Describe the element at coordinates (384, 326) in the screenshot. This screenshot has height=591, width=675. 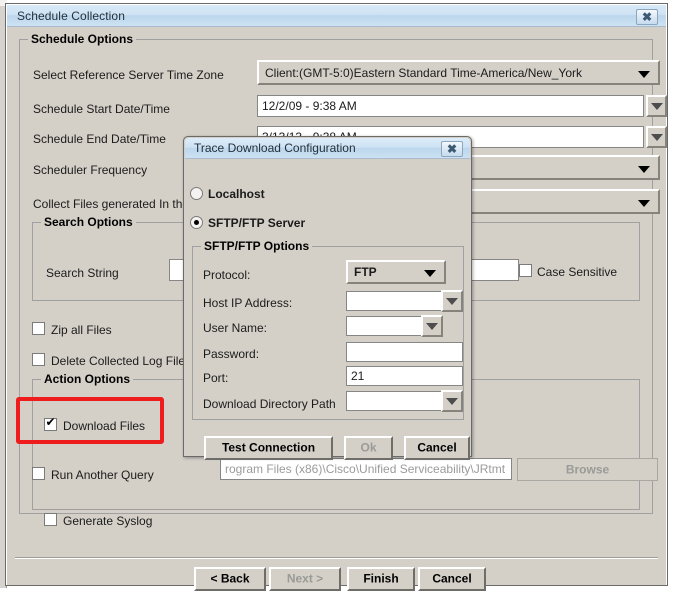
I see `user-name-input` at that location.